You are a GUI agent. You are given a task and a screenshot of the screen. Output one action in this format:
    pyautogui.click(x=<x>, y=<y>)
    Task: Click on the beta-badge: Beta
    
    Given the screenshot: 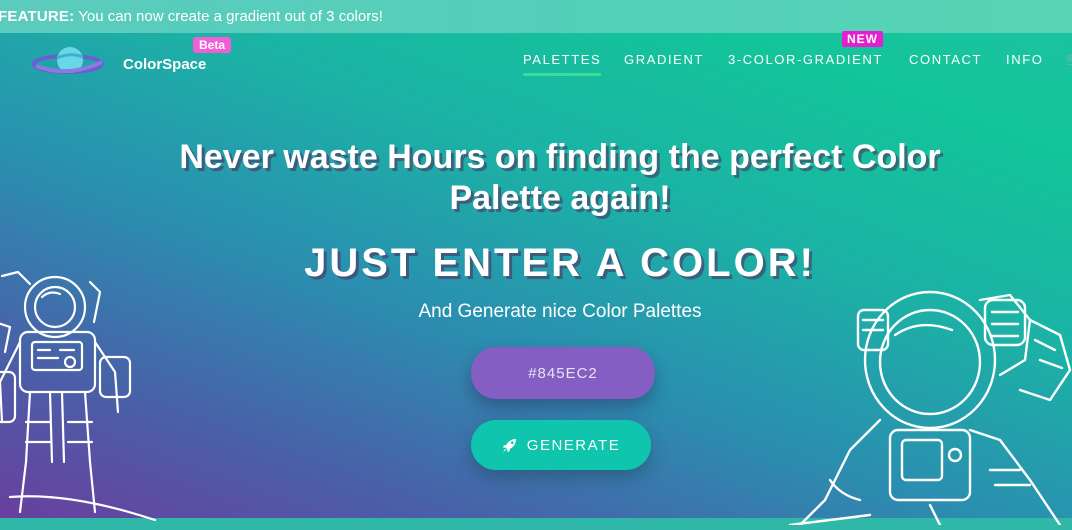 What is the action you would take?
    pyautogui.click(x=212, y=45)
    